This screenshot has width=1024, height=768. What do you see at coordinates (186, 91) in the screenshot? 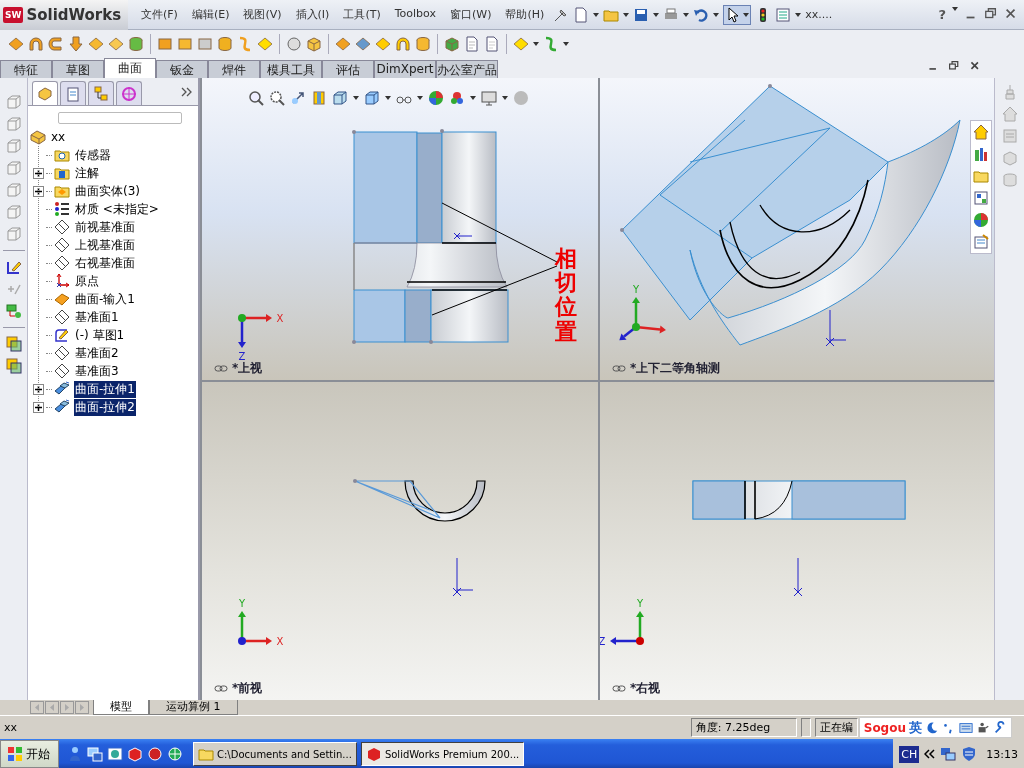
I see `expand-chevron-icon` at bounding box center [186, 91].